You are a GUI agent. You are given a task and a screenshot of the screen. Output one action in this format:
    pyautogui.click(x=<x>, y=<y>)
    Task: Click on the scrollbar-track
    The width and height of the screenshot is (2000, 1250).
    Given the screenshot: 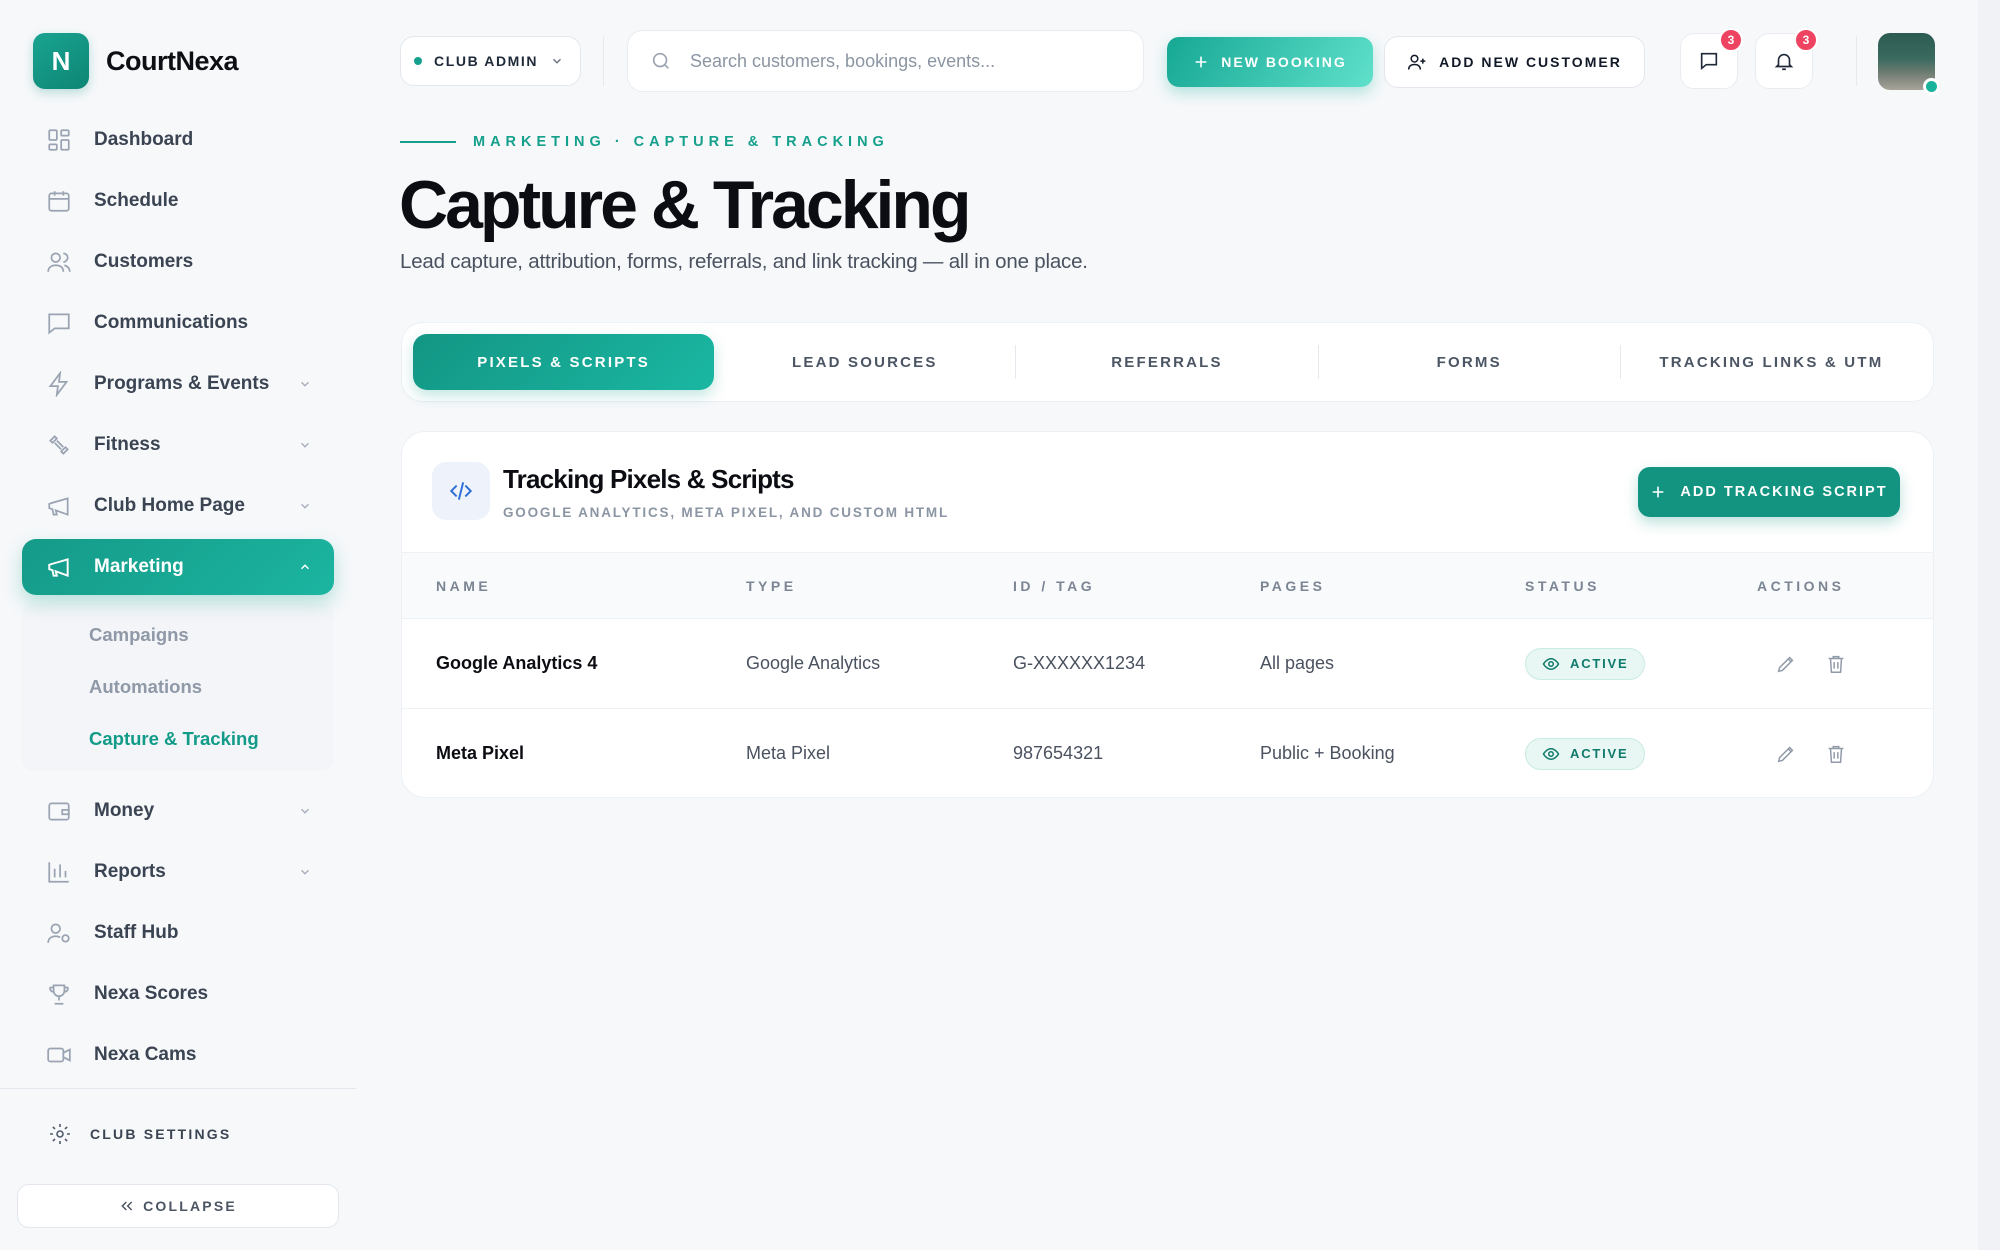 What is the action you would take?
    pyautogui.click(x=1989, y=625)
    